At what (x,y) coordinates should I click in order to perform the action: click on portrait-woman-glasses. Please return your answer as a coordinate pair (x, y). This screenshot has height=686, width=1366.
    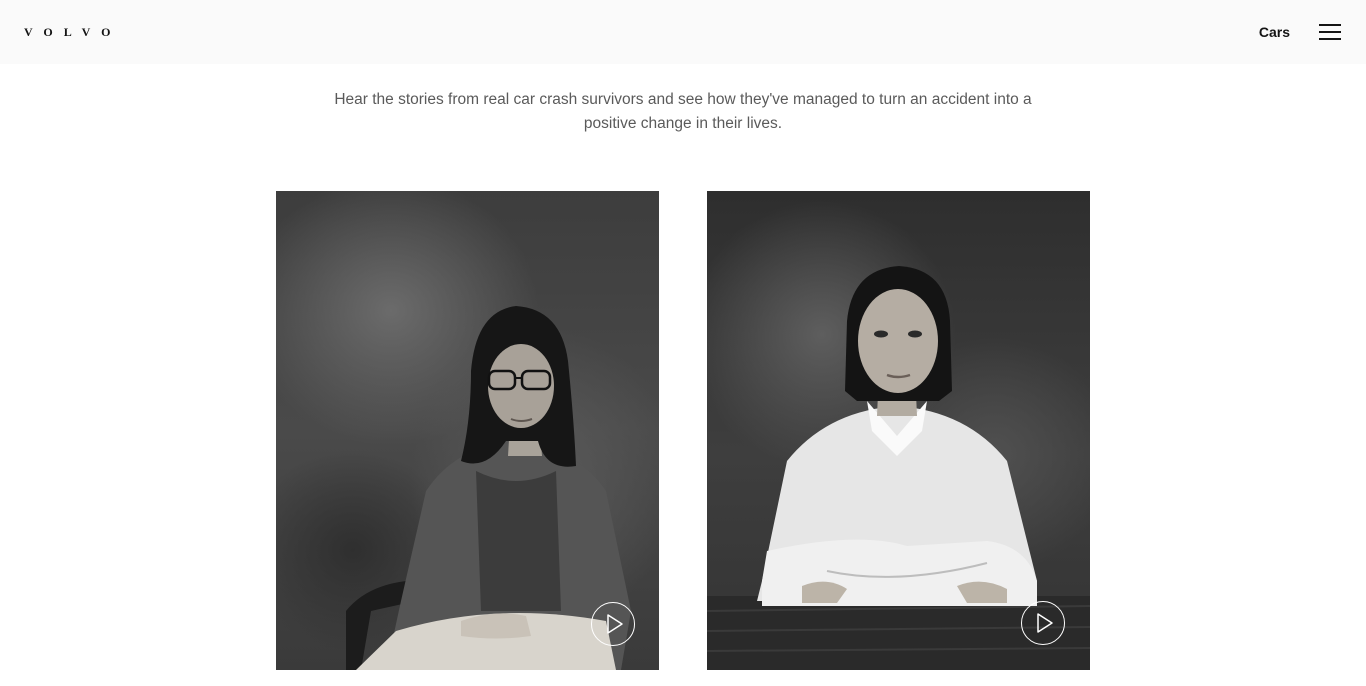
    Looking at the image, I should click on (488, 488).